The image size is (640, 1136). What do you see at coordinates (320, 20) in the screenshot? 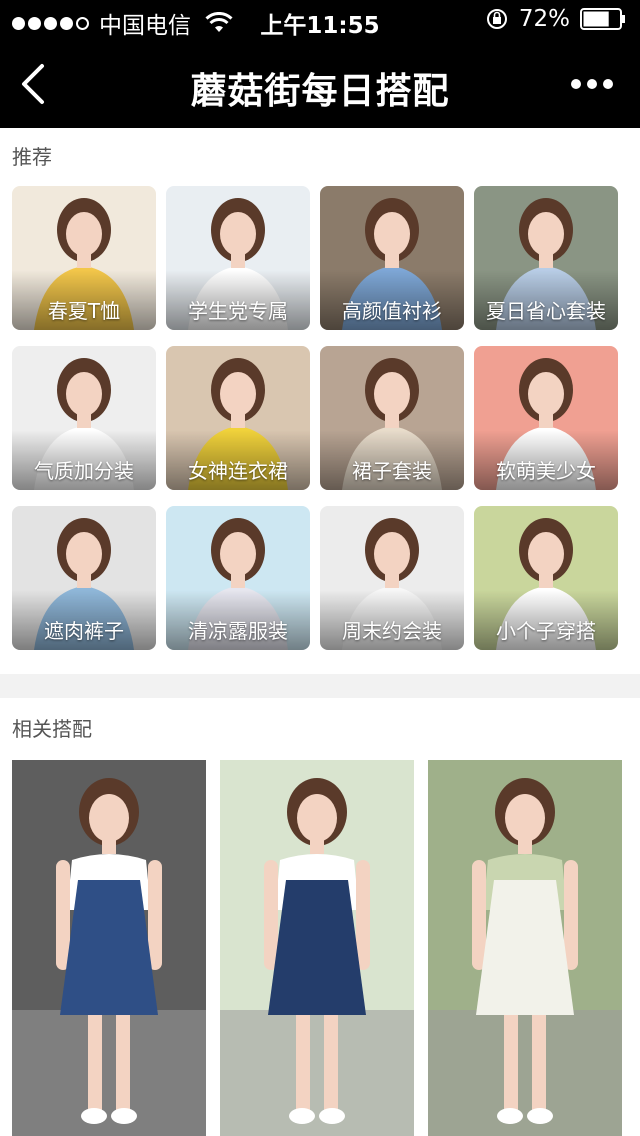
I see `status-bar: 中国电信 上午11:55 72%` at bounding box center [320, 20].